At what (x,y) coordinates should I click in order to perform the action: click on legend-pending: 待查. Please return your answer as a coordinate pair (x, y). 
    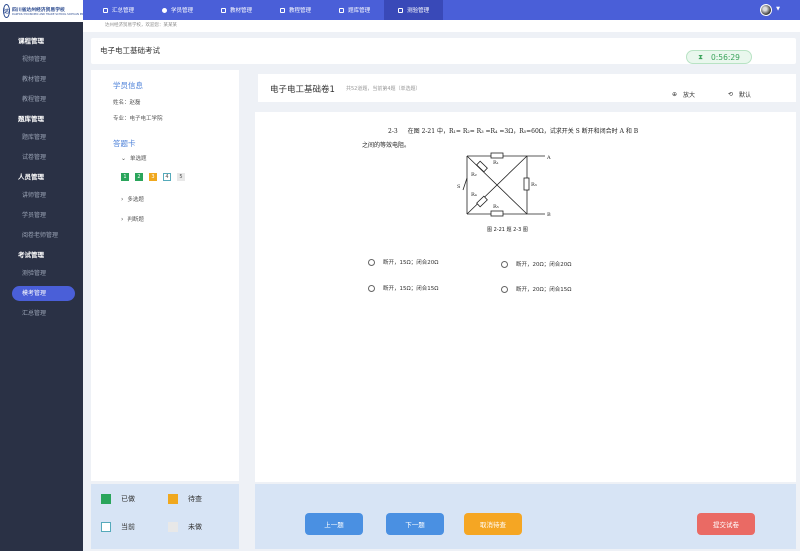
    Looking at the image, I should click on (185, 499).